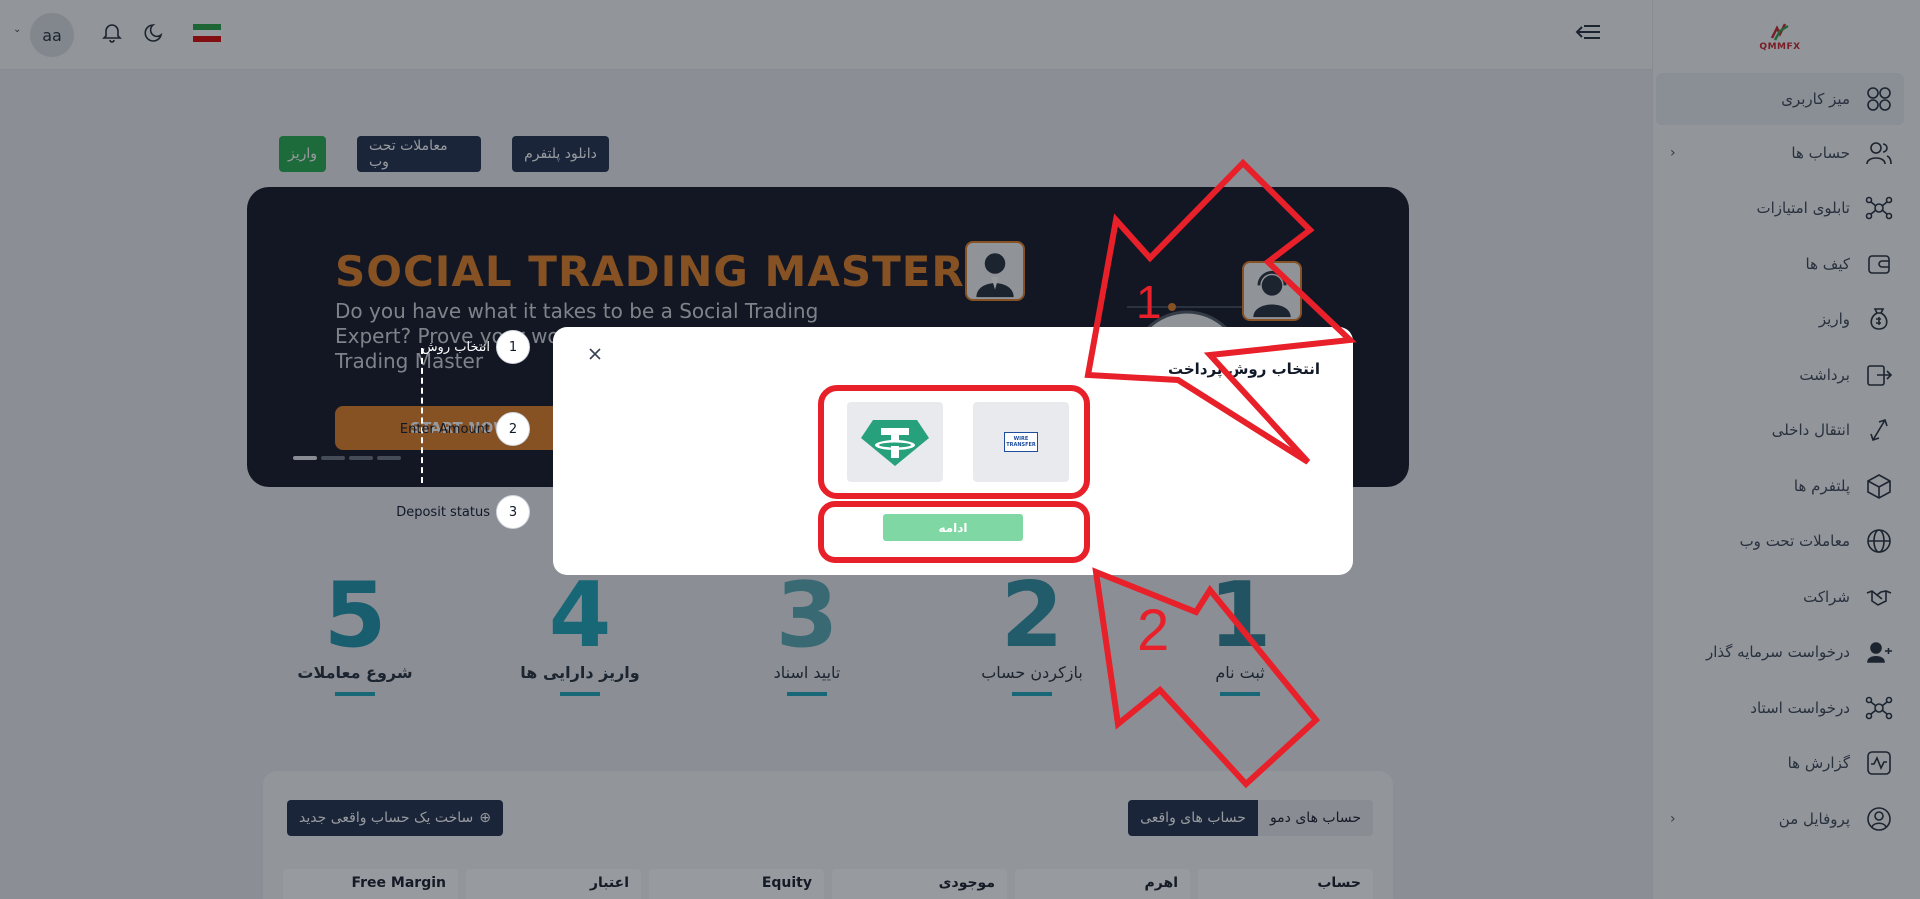 This screenshot has height=899, width=1920. What do you see at coordinates (455, 347) in the screenshot?
I see `stepper-step-label: انتخاب روش` at bounding box center [455, 347].